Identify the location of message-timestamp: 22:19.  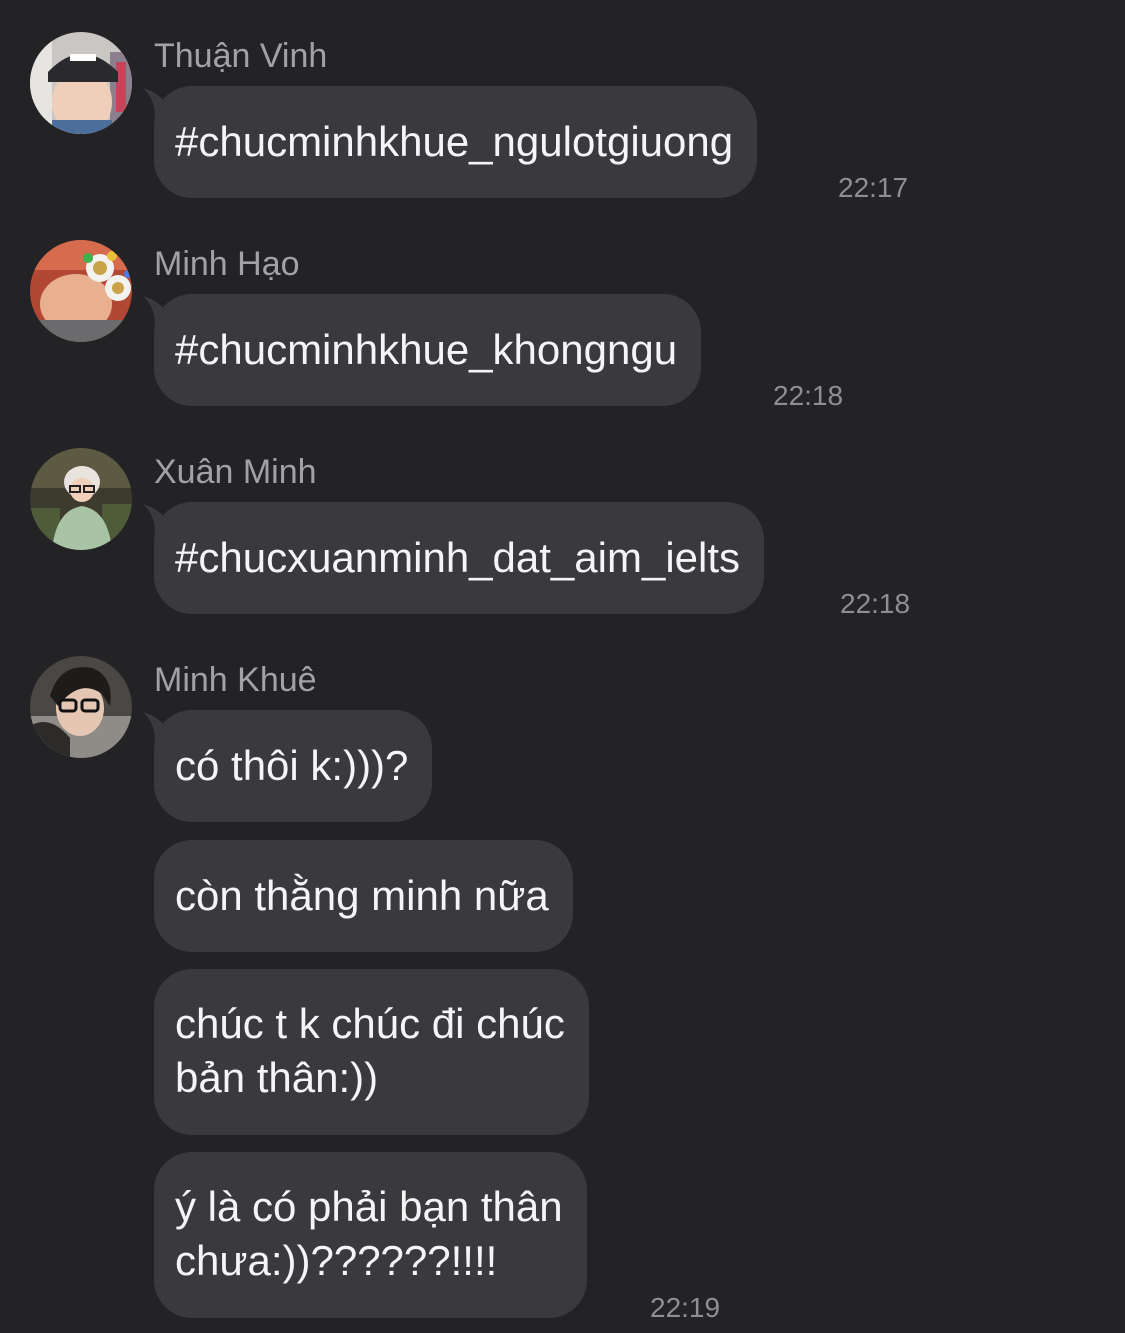
(685, 1307).